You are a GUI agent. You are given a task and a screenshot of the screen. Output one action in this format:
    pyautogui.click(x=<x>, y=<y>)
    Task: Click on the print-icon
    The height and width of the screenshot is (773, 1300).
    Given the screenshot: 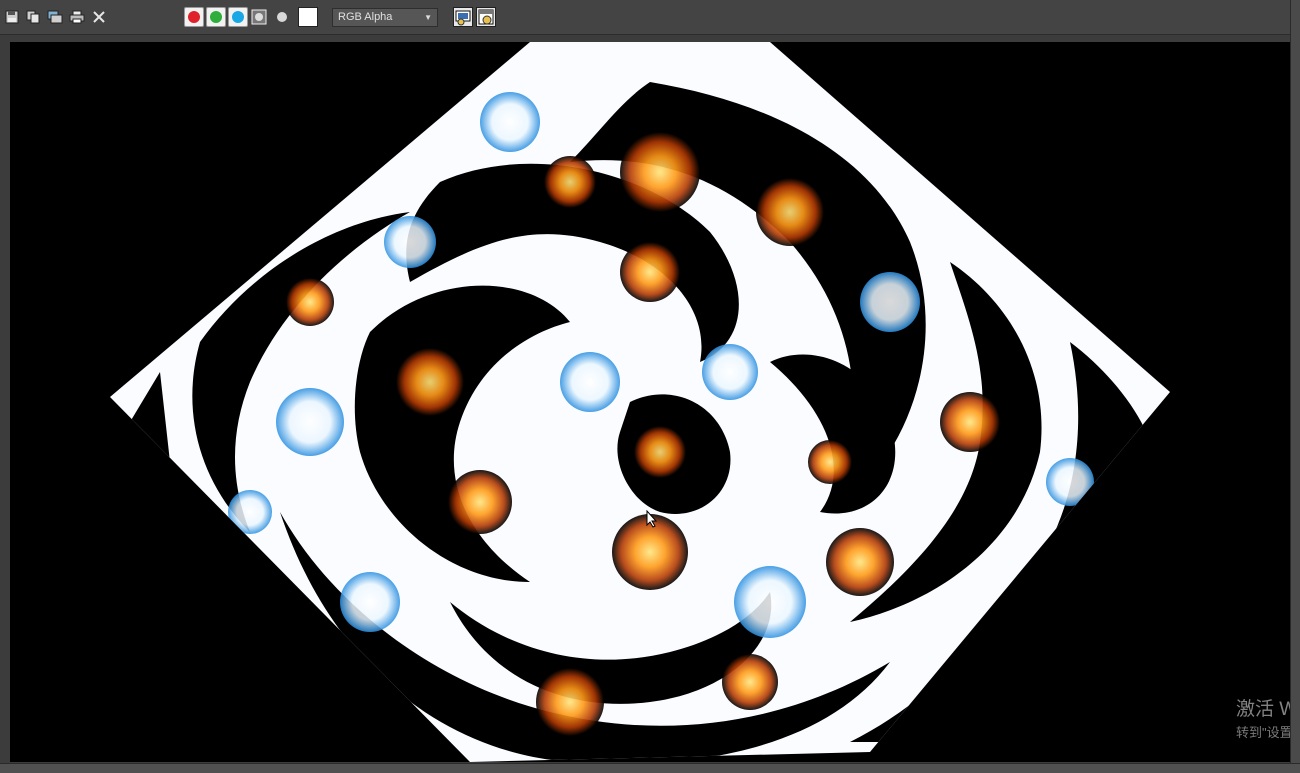 What is the action you would take?
    pyautogui.click(x=77, y=17)
    